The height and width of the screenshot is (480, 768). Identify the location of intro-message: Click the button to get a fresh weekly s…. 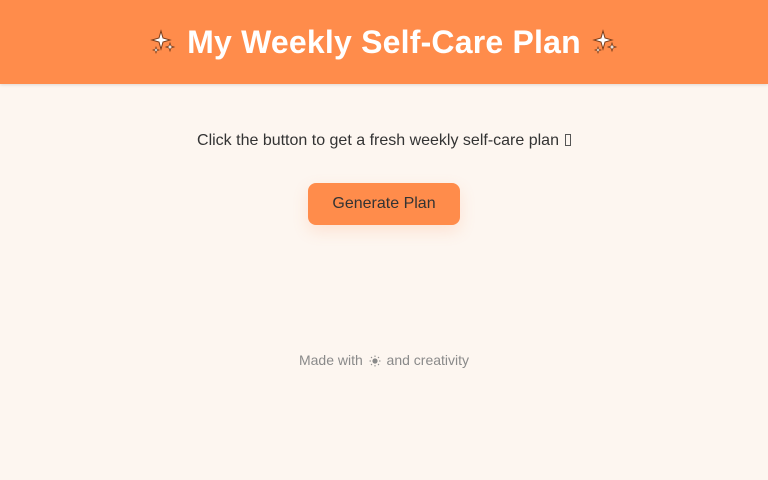
(384, 141).